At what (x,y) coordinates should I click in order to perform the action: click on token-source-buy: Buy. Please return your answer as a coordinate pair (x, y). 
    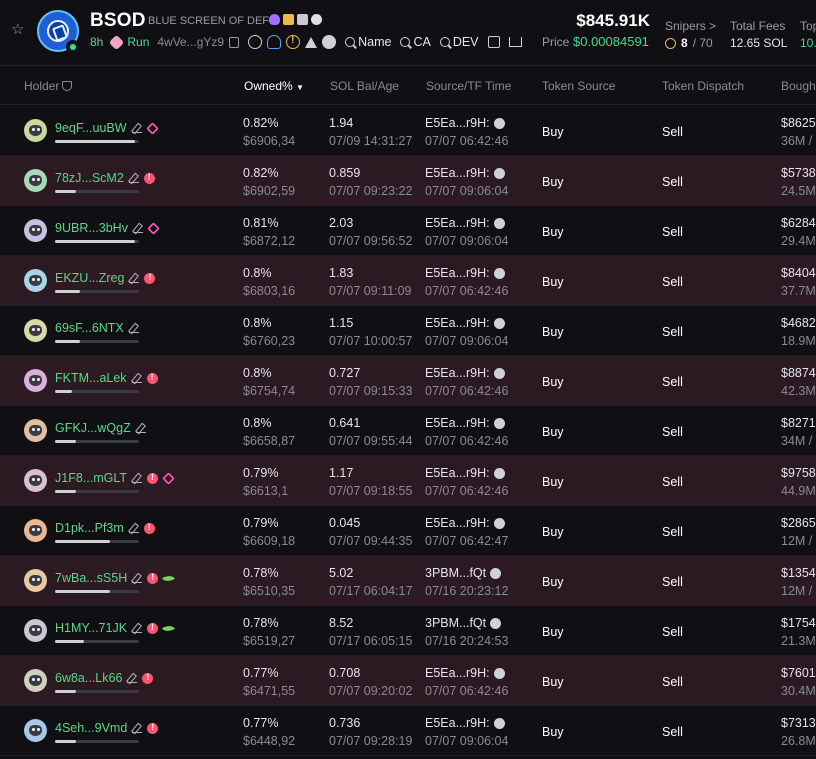
    Looking at the image, I should click on (553, 632).